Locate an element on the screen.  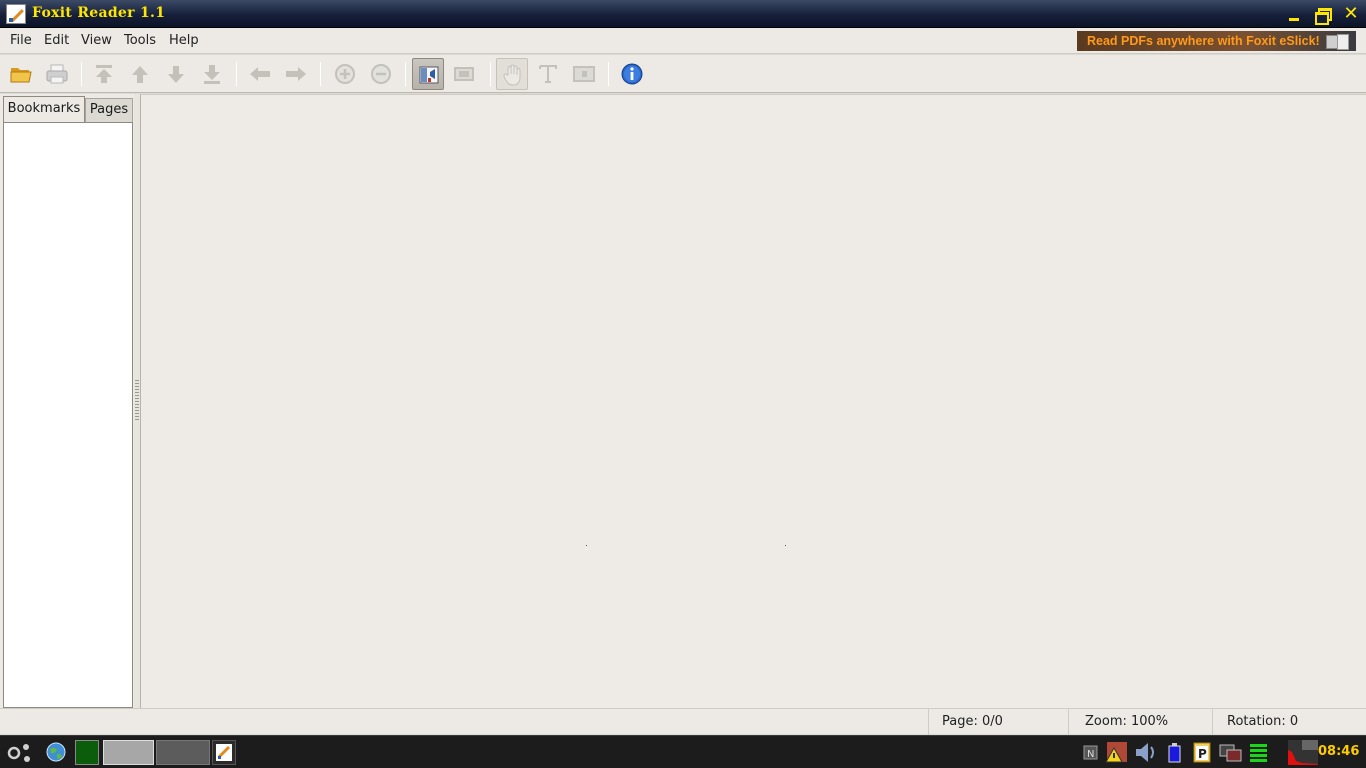
go-back-icon is located at coordinates (260, 74).